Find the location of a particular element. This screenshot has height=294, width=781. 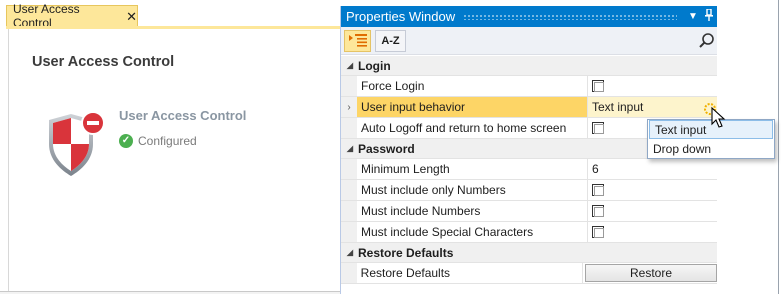

check-circle-icon: ✓ is located at coordinates (126, 141).